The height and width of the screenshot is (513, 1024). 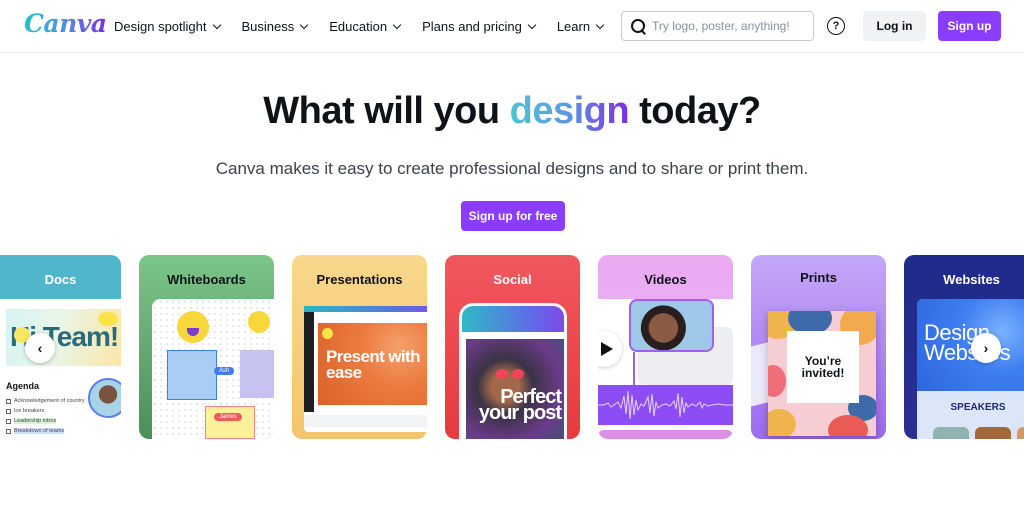 What do you see at coordinates (573, 26) in the screenshot?
I see `nav-label: Learn` at bounding box center [573, 26].